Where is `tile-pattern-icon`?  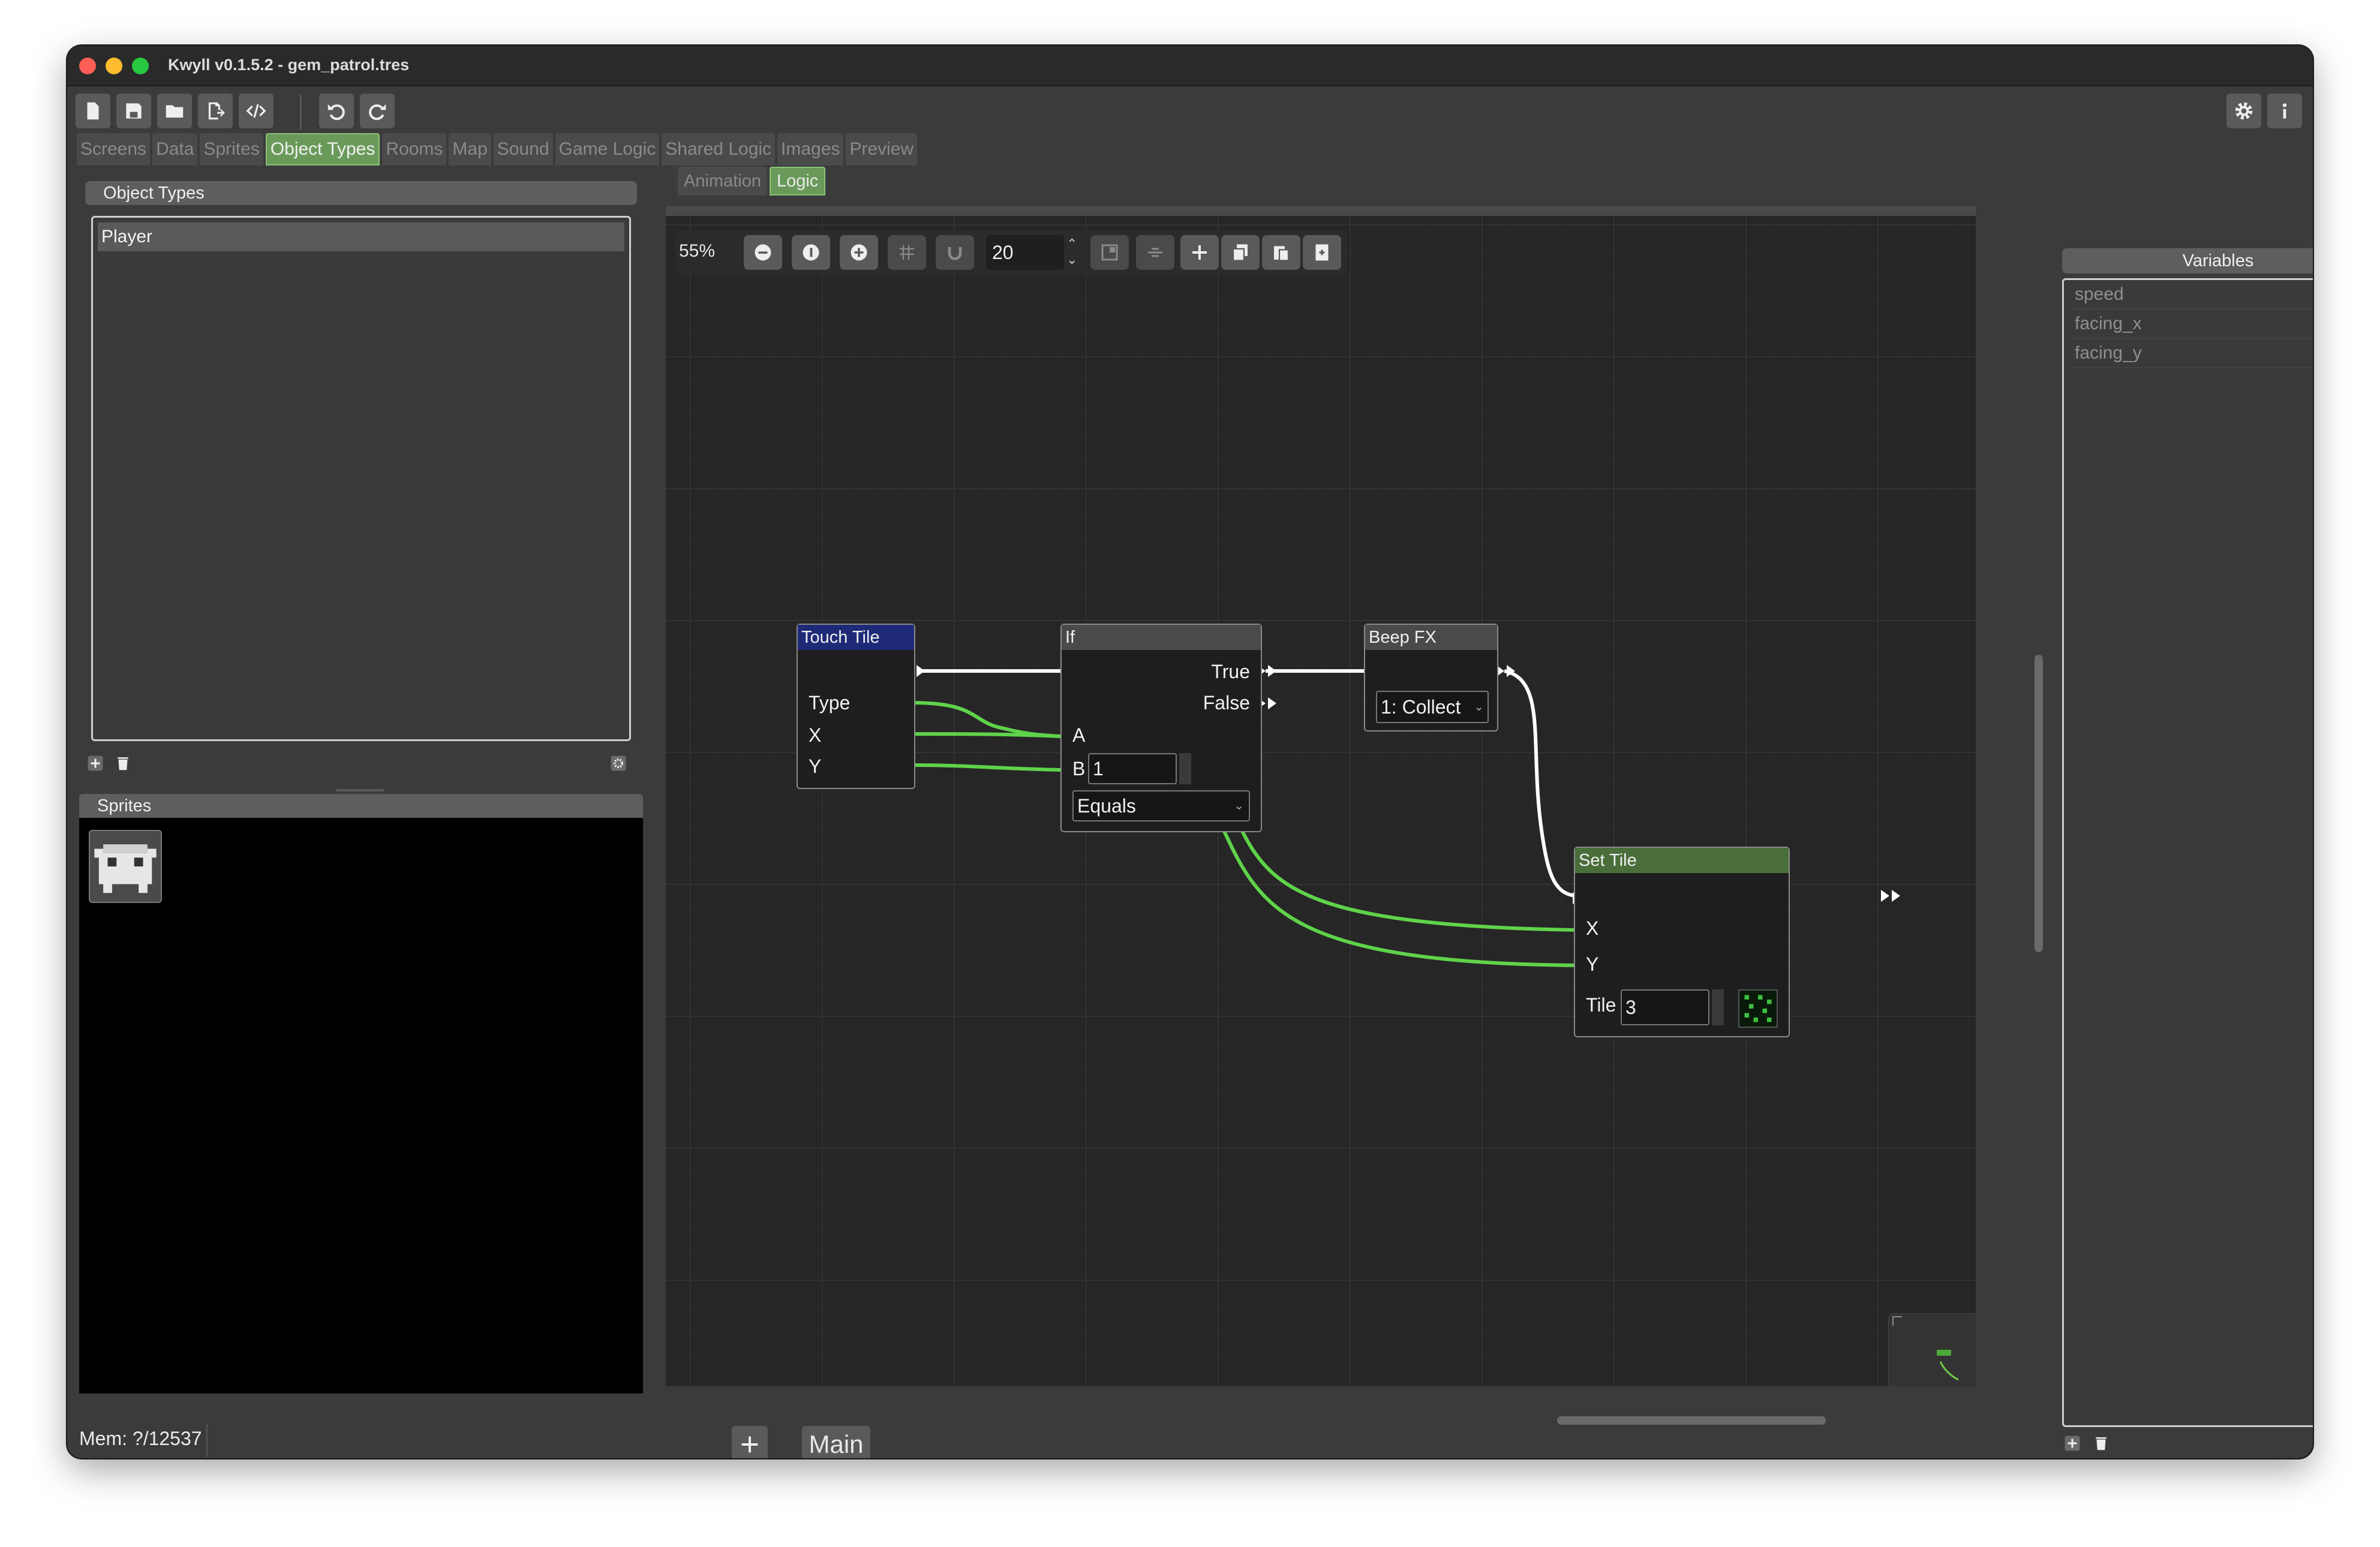
tile-pattern-icon is located at coordinates (1758, 1009).